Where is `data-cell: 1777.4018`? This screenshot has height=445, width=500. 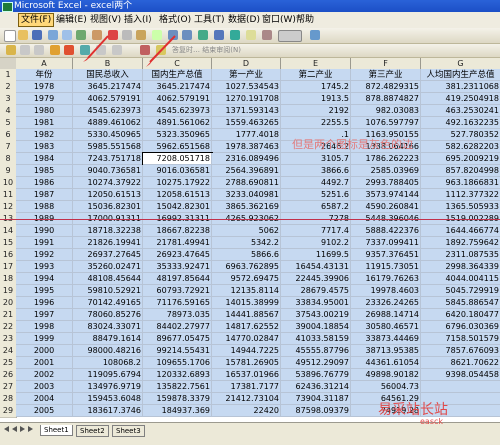
data-cell: 1777.4018 is located at coordinates (246, 135).